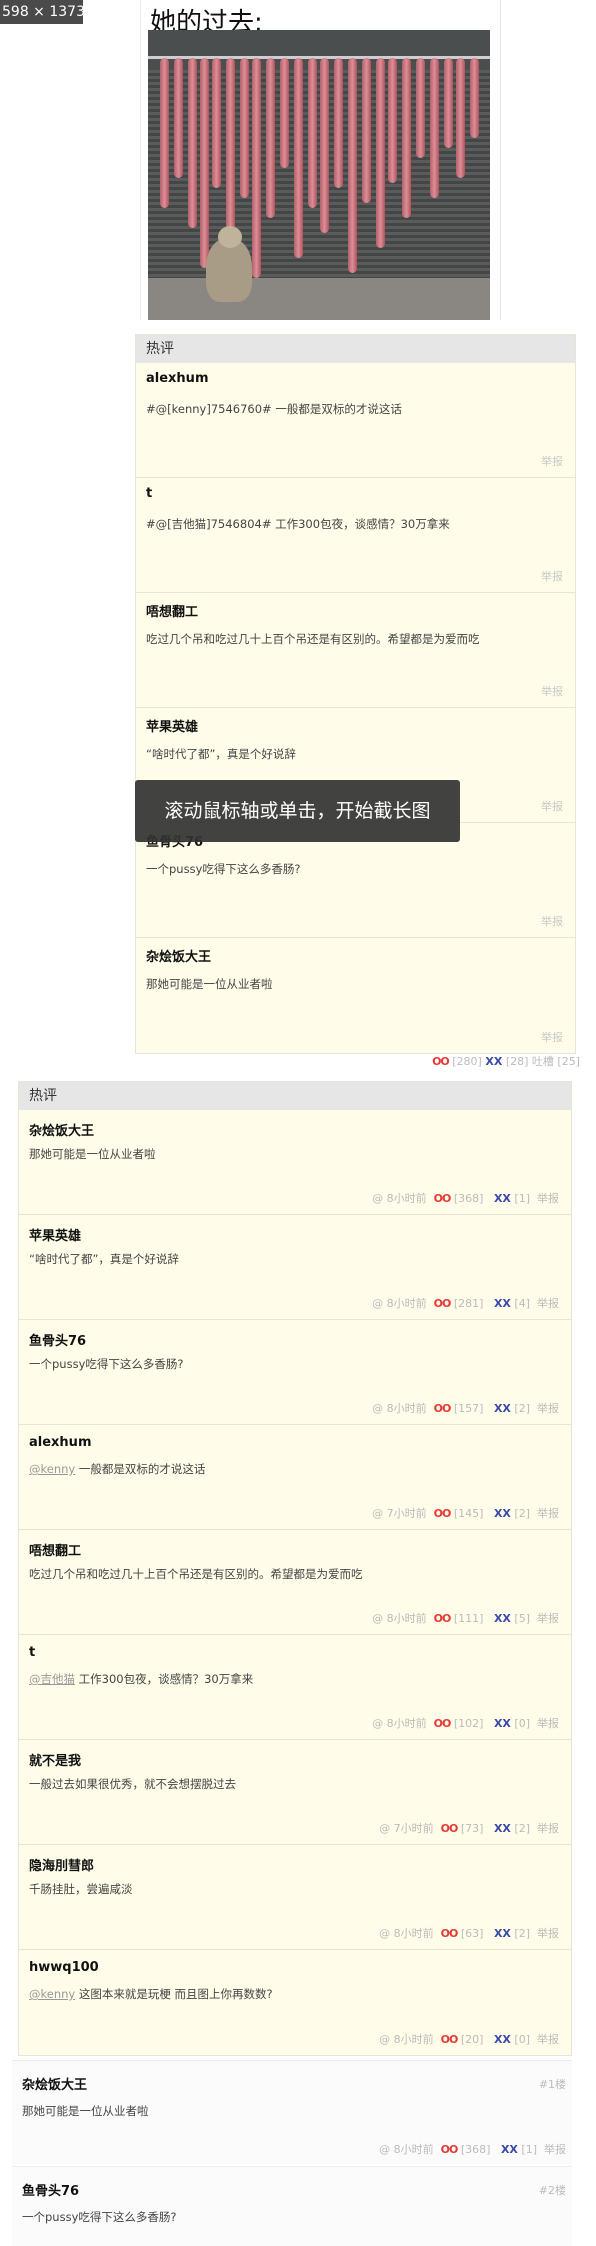 This screenshot has height=2246, width=596. Describe the element at coordinates (556, 1061) in the screenshot. I see `tucao-link: 吐槽 [25]` at that location.